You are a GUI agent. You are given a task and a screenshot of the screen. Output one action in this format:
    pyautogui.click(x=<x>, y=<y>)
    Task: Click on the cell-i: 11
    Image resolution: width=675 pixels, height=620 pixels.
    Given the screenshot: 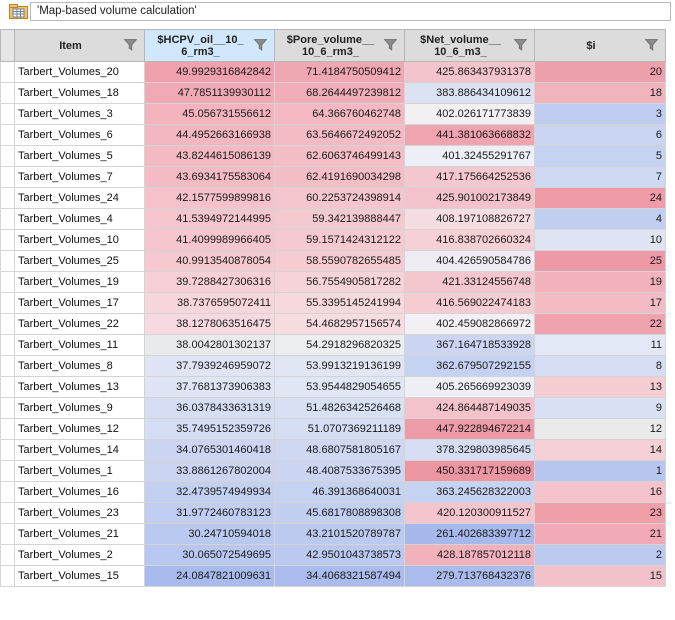 What is the action you would take?
    pyautogui.click(x=600, y=345)
    